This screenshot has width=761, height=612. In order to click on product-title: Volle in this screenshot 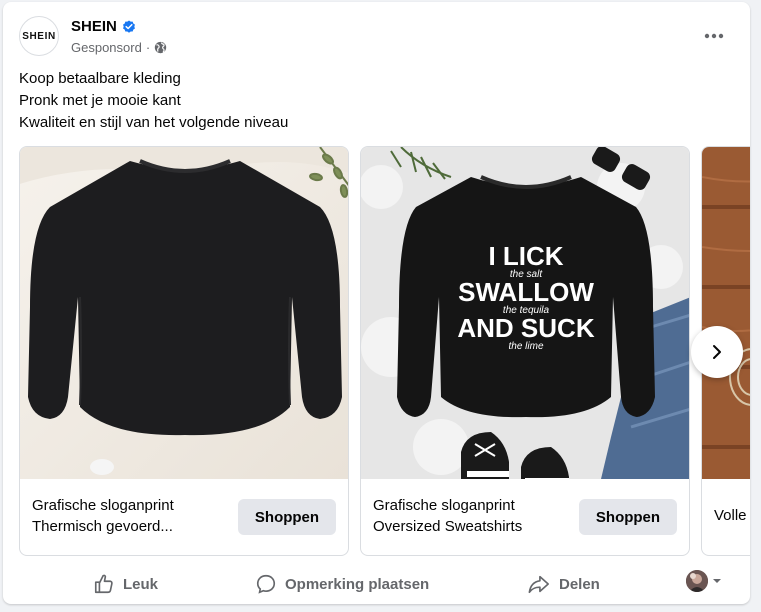, I will do `click(732, 510)`.